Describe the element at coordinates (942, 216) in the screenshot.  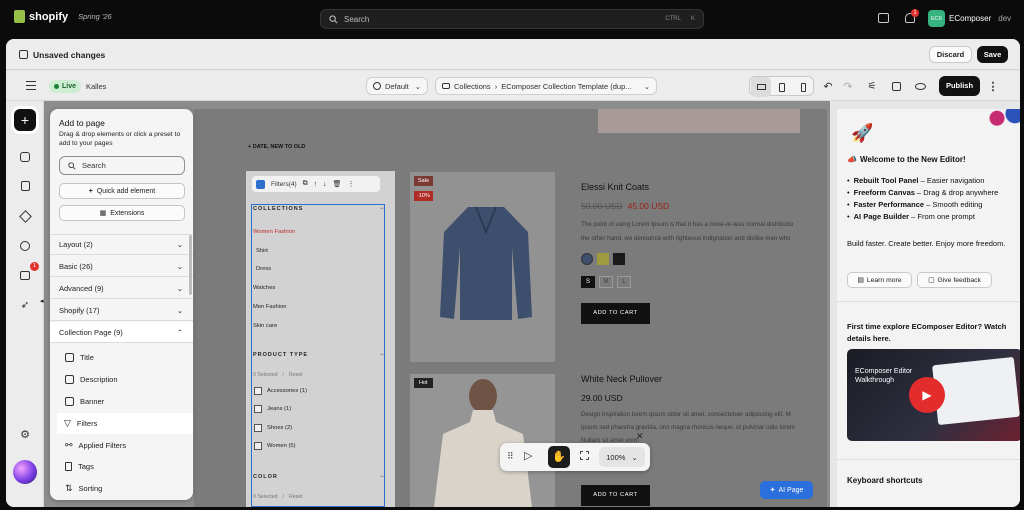
I see `feature-rest: – From one prompt` at that location.